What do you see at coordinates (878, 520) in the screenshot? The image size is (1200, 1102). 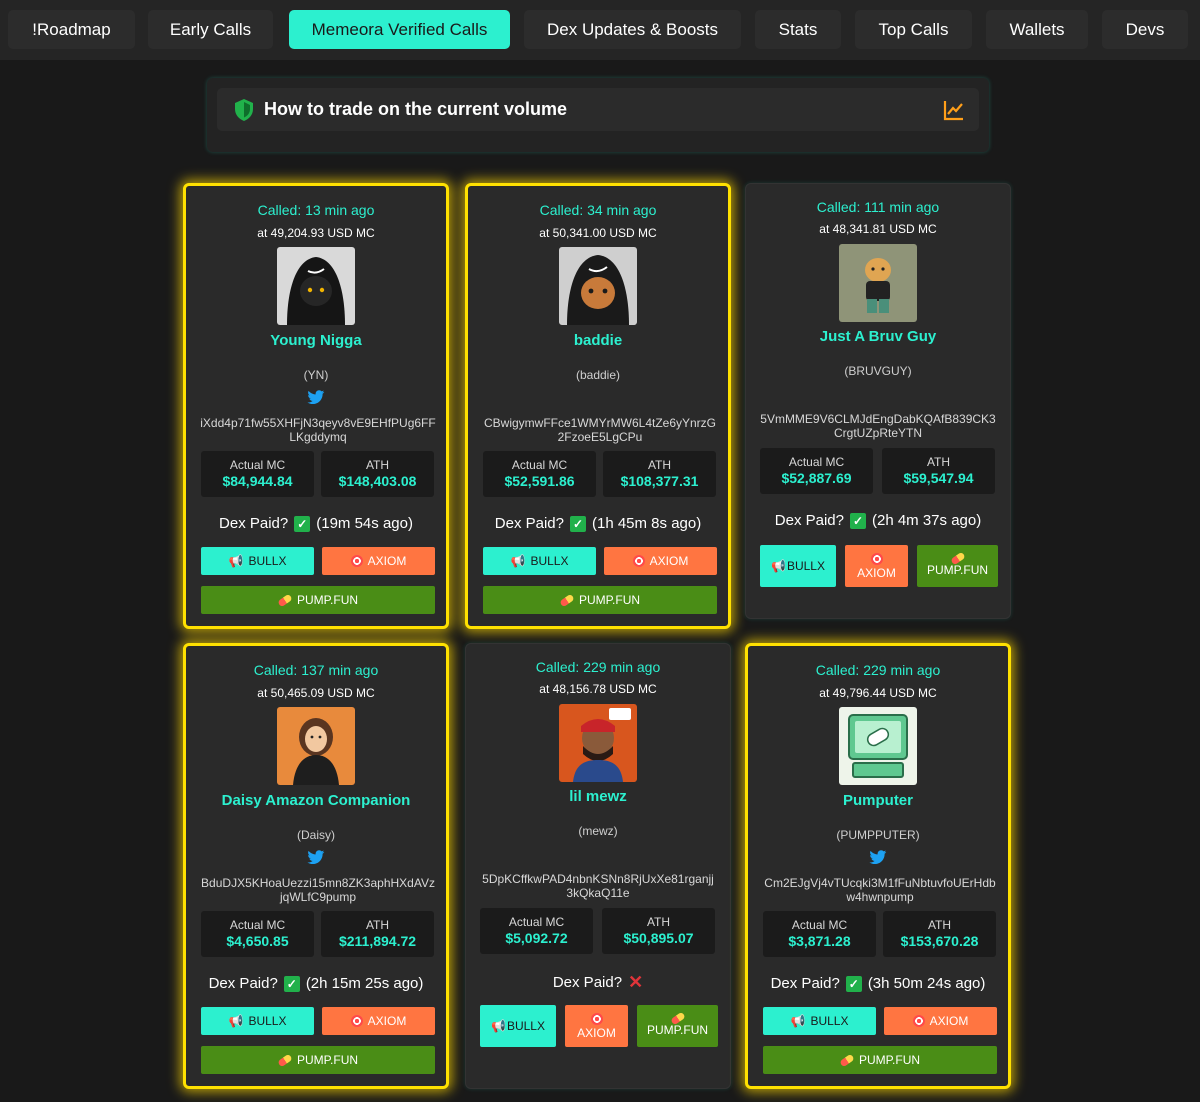 I see `dex-paid-row: Dex Paid? ✓ (2h 4m 37s ago)` at bounding box center [878, 520].